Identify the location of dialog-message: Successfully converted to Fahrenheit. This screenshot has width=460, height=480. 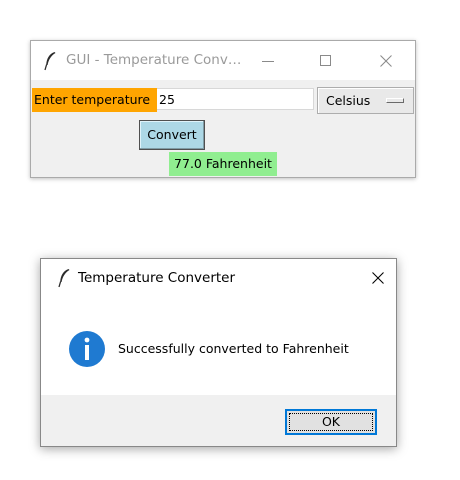
(233, 348).